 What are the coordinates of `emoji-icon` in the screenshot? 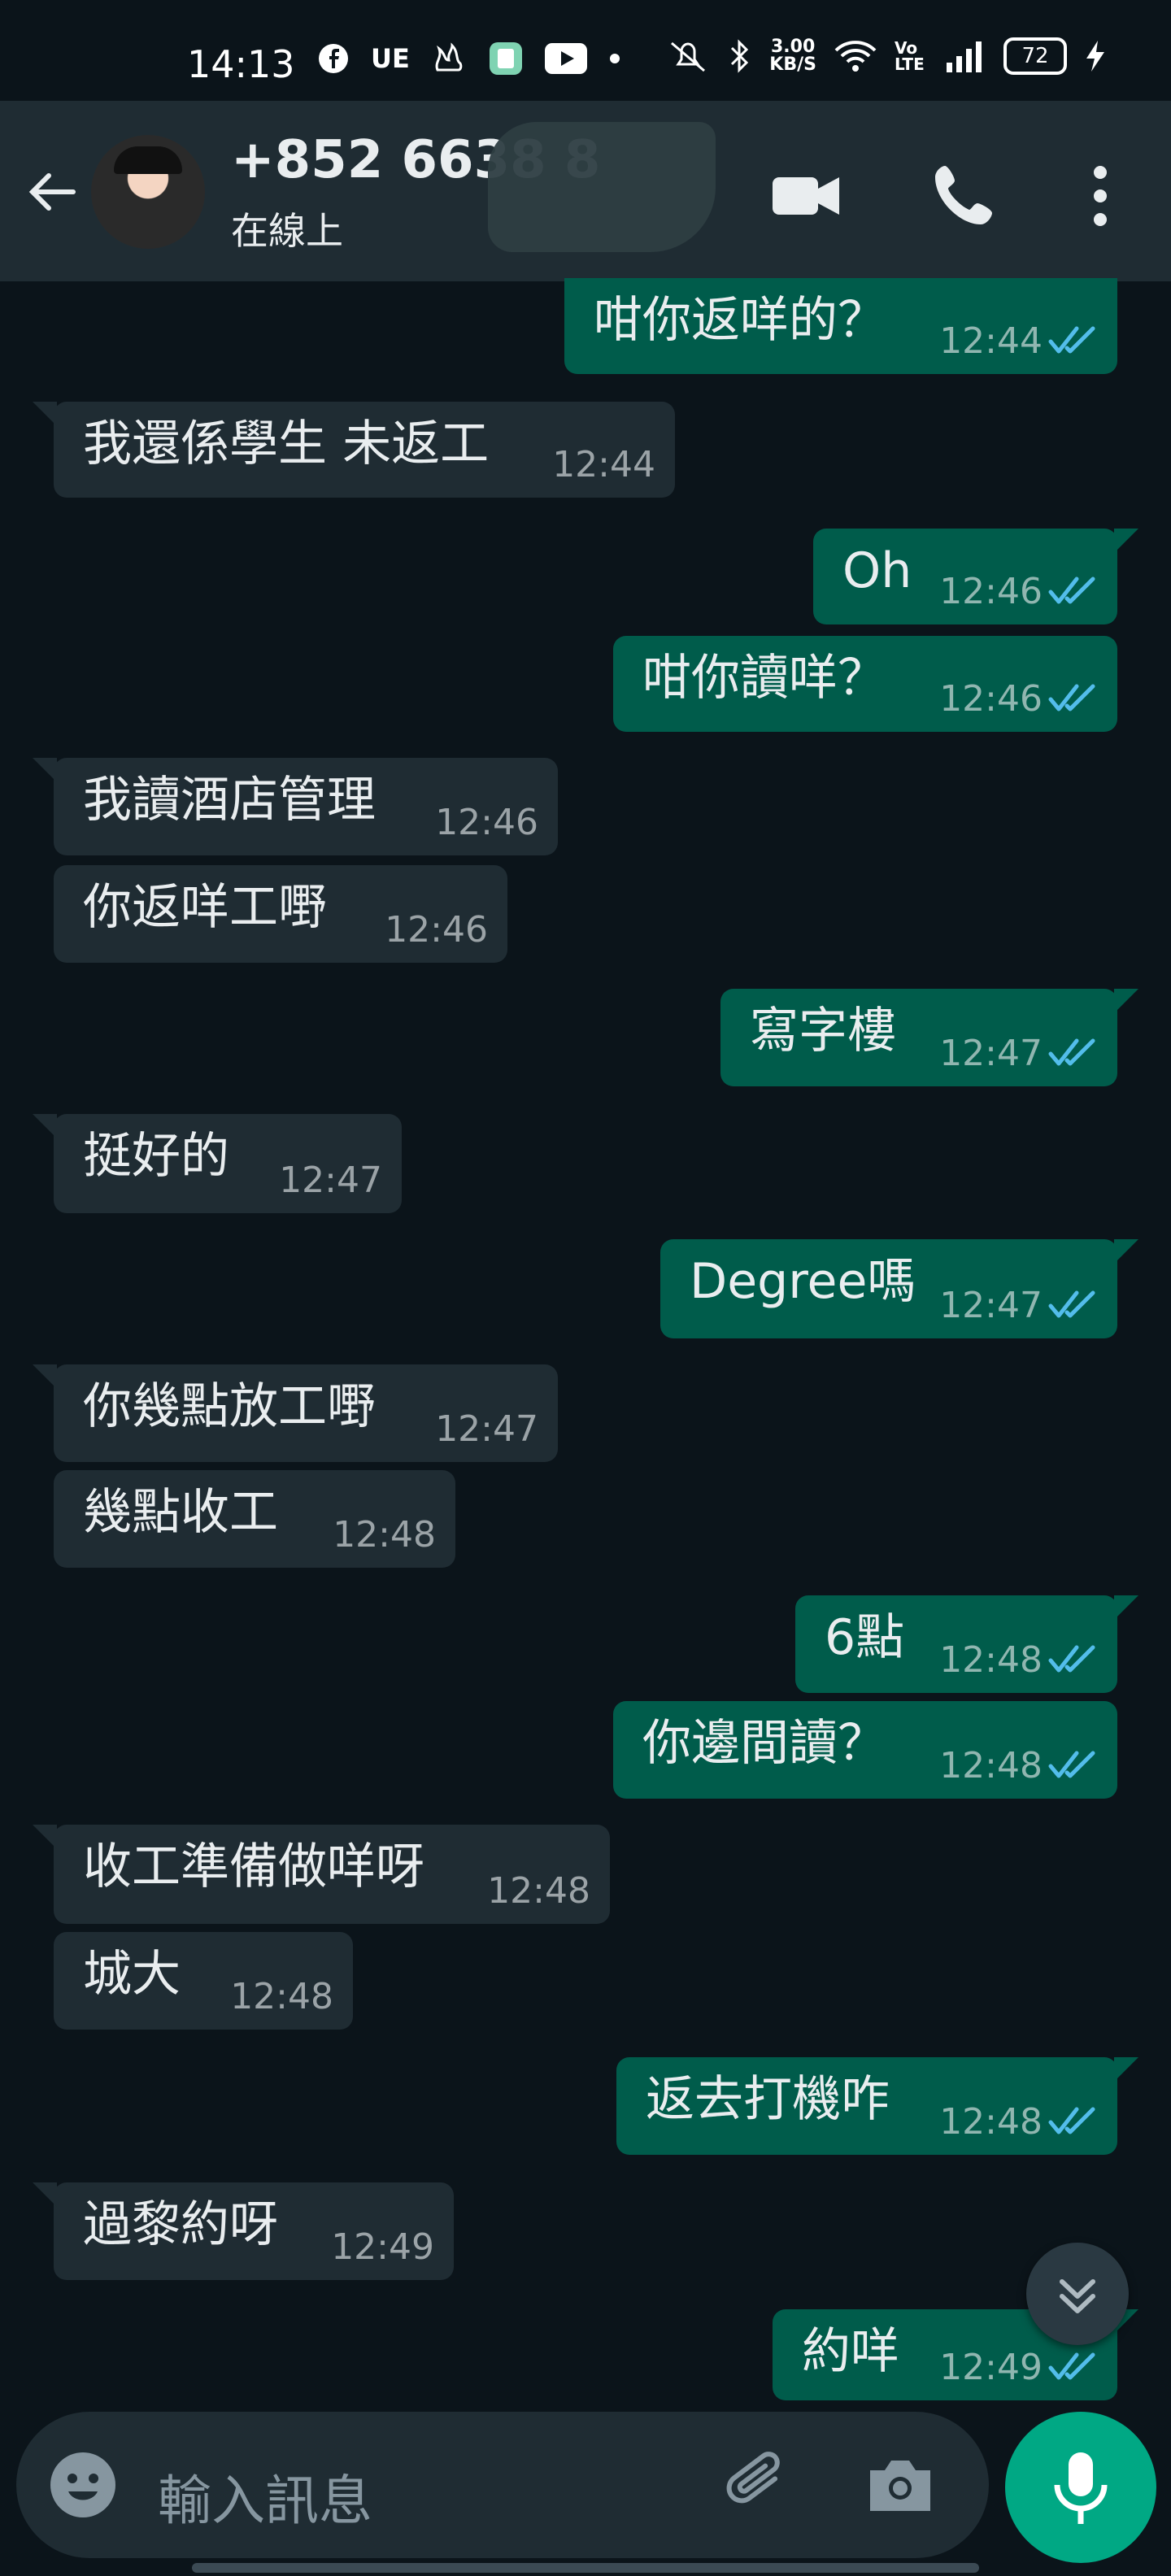 It's located at (83, 2485).